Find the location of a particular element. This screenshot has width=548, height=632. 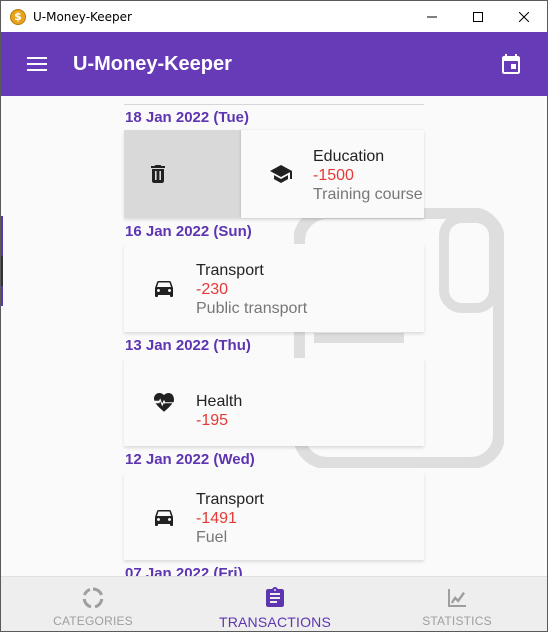

note-text: Training course is located at coordinates (368, 194).